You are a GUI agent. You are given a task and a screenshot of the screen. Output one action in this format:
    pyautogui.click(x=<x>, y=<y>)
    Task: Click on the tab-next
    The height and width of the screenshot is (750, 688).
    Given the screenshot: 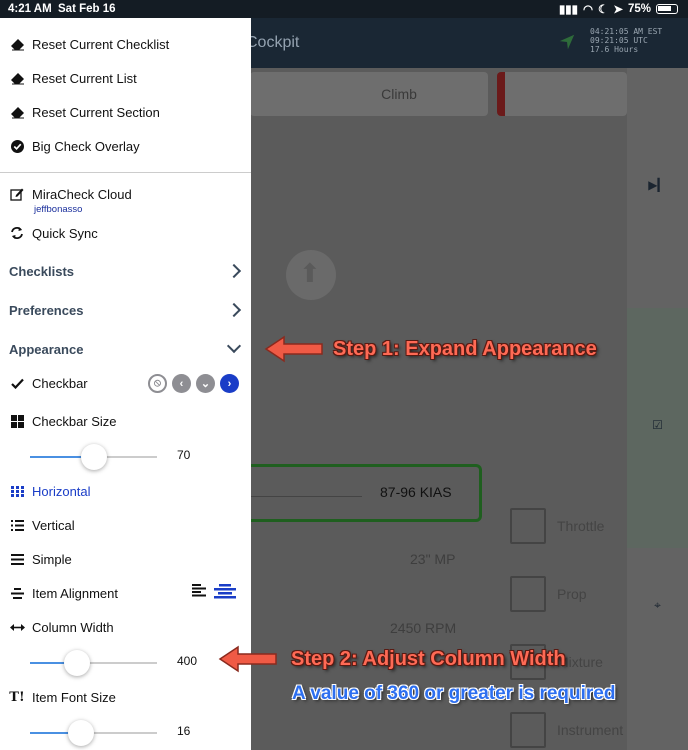 What is the action you would take?
    pyautogui.click(x=562, y=94)
    